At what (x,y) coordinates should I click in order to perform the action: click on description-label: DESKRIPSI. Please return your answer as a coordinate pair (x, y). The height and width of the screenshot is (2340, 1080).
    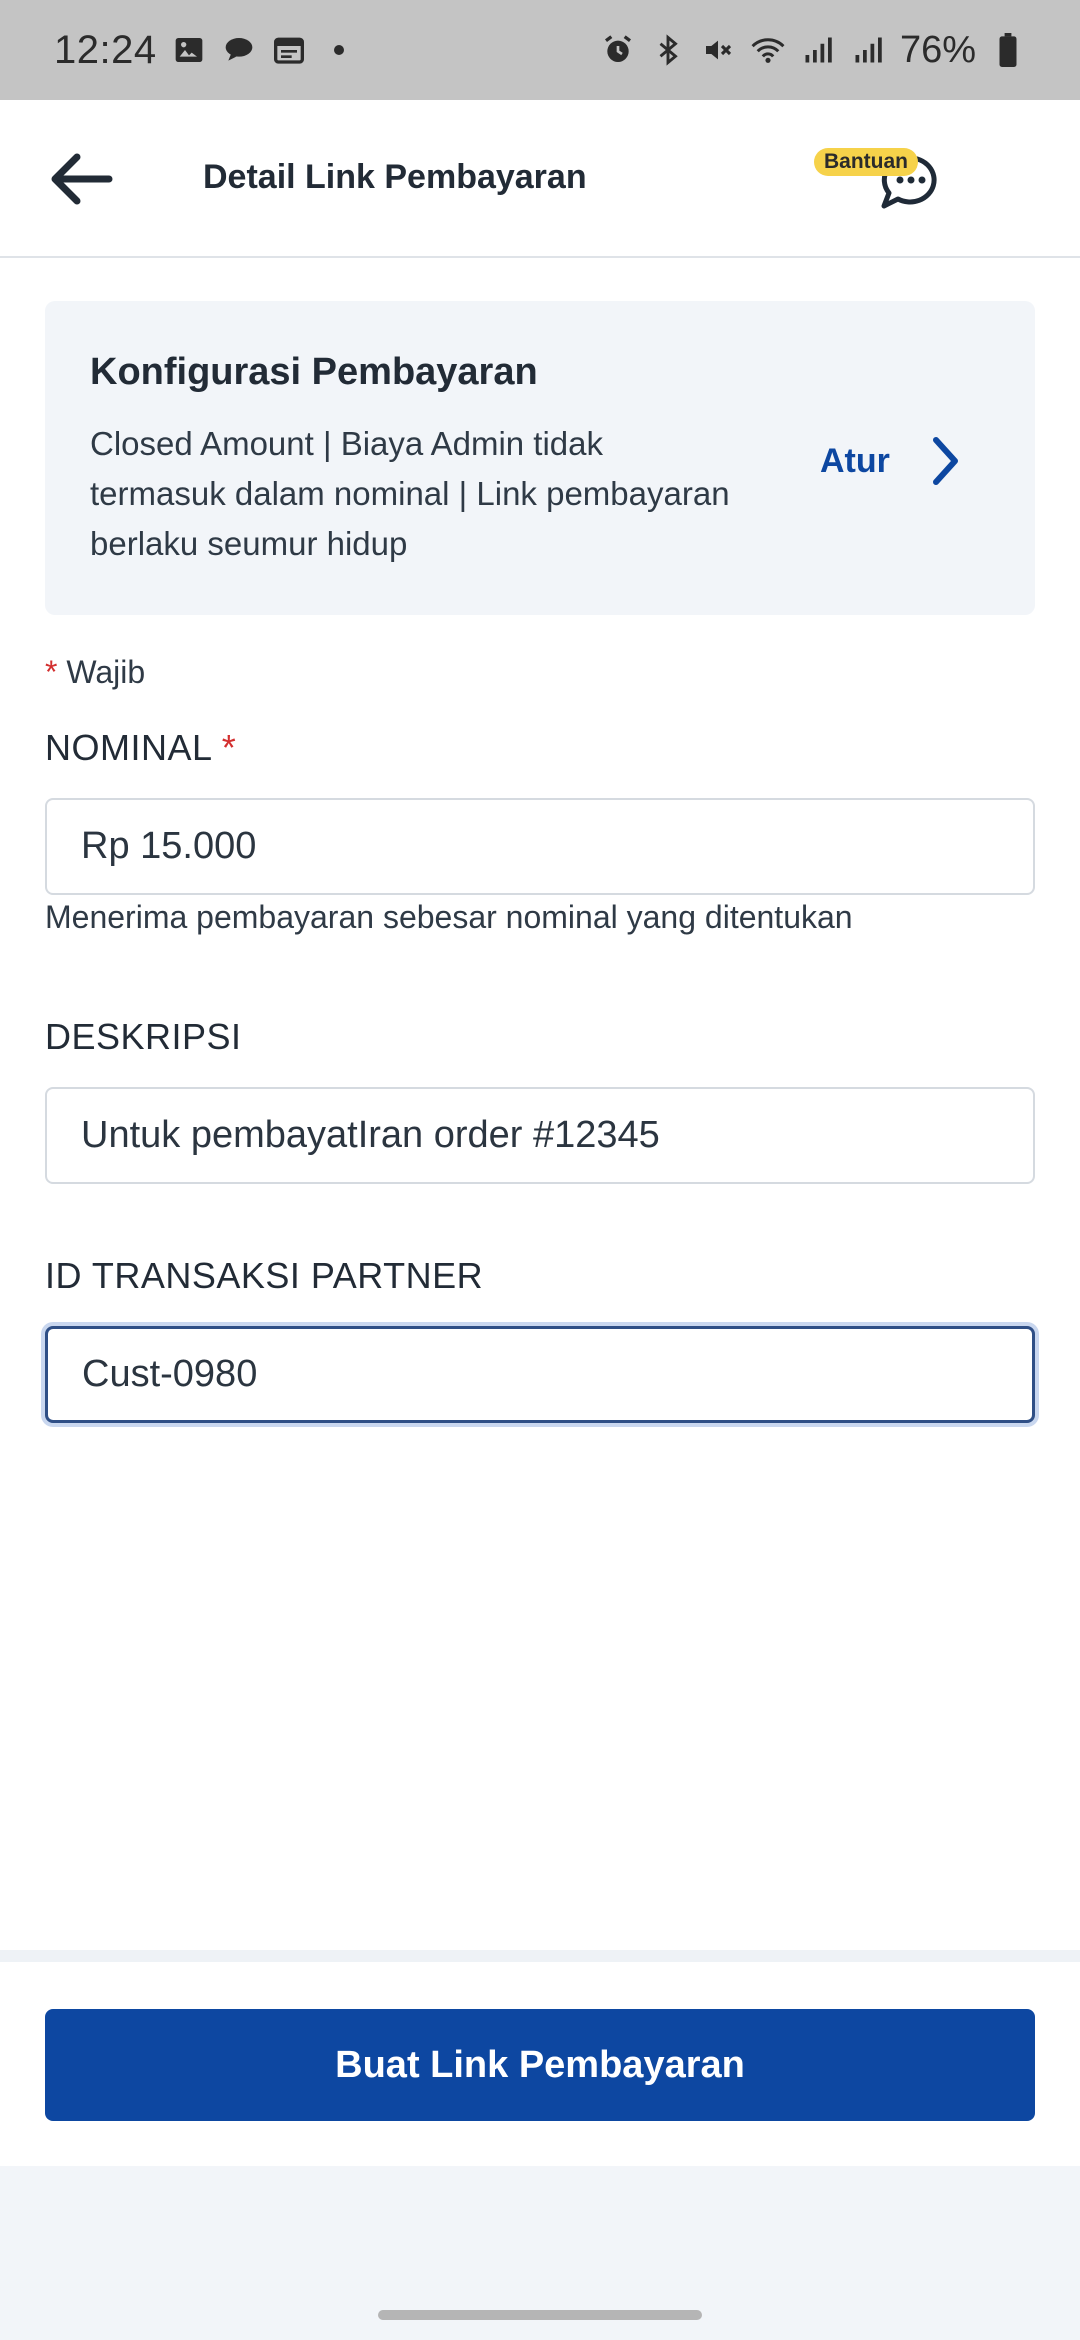
    Looking at the image, I should click on (143, 1036).